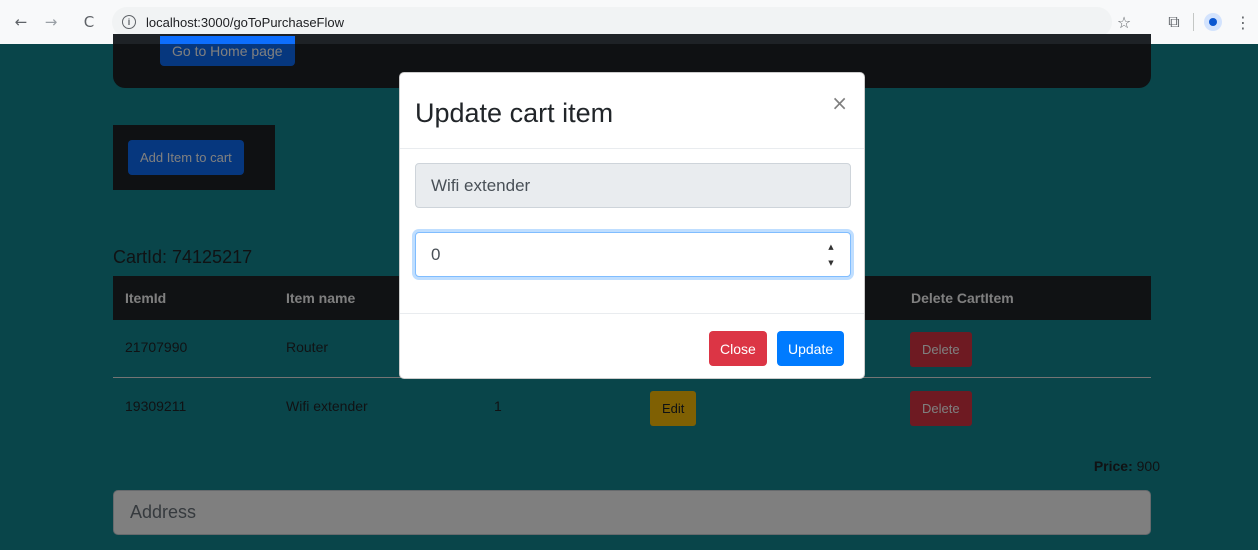 The image size is (1258, 550). What do you see at coordinates (1174, 22) in the screenshot?
I see `extensions-icon: ⧉` at bounding box center [1174, 22].